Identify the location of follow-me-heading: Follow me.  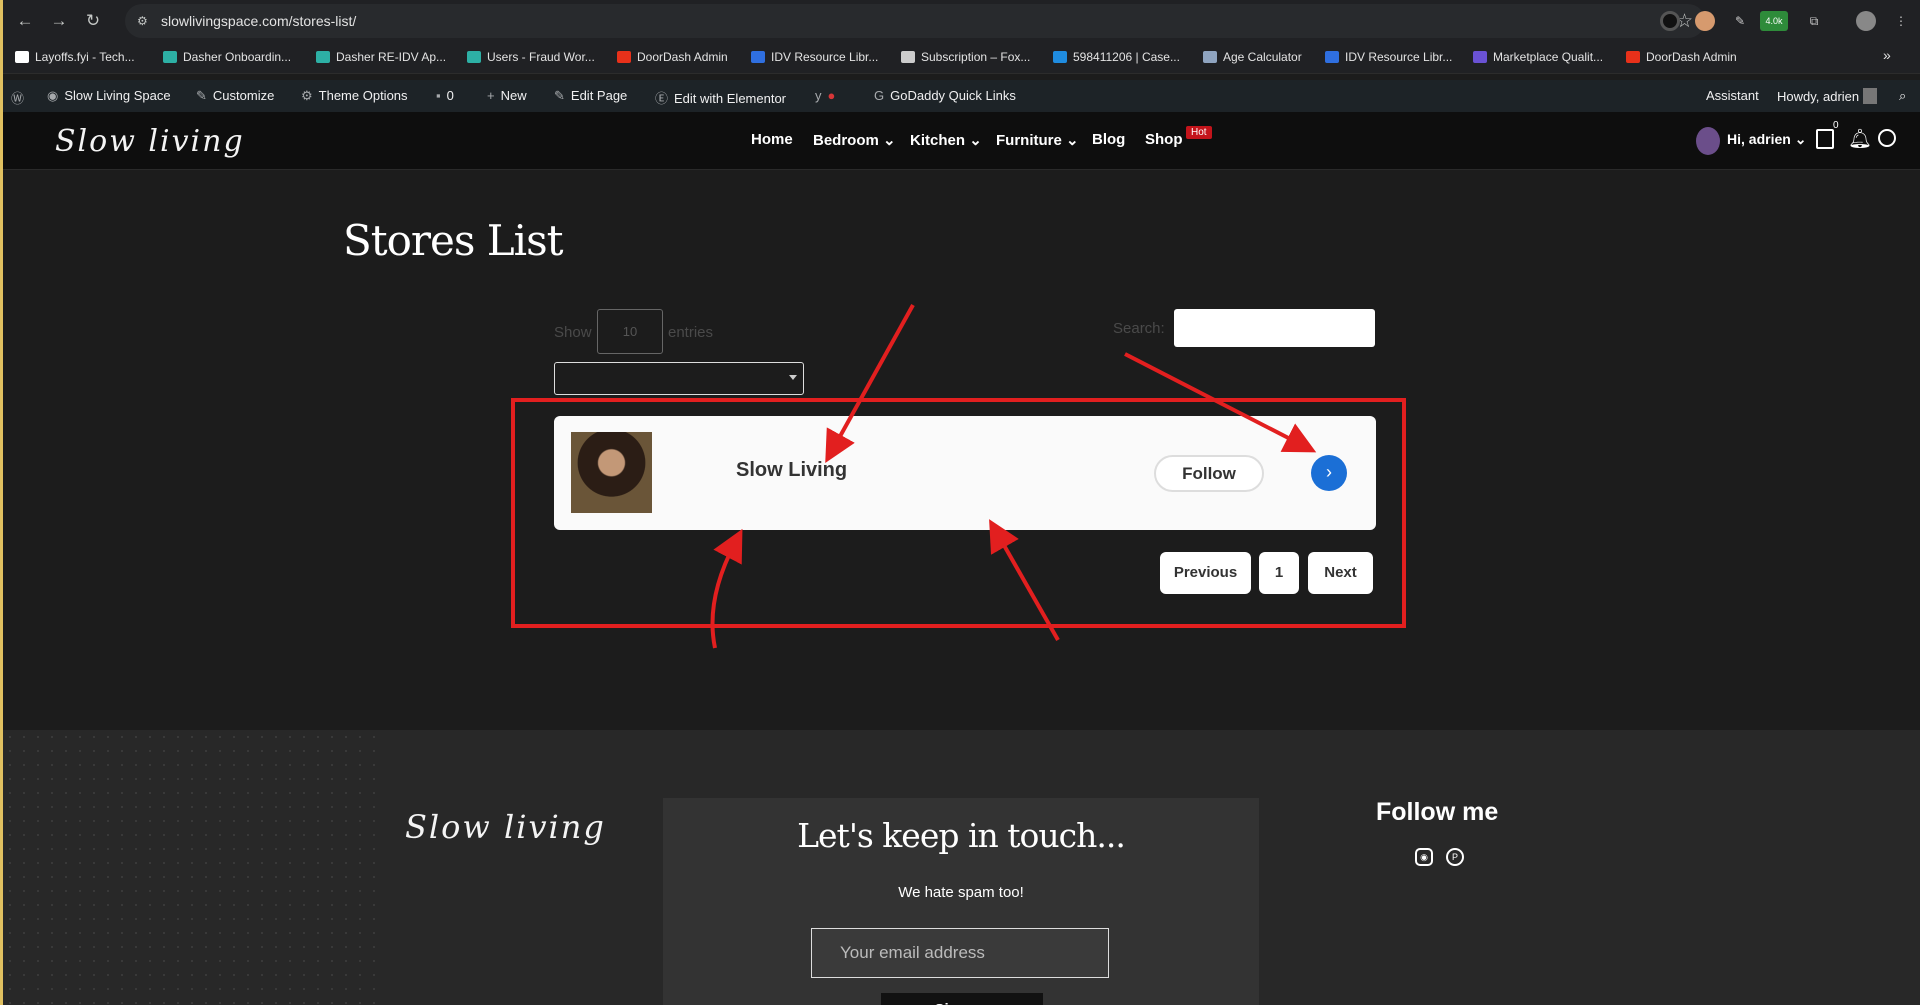
(1437, 812).